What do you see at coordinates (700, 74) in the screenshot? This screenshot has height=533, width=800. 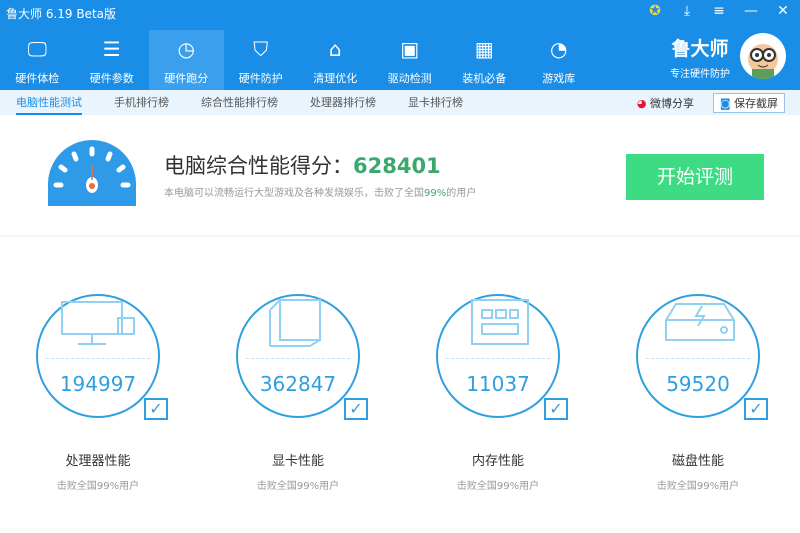 I see `brand-slogan: 专注硬件防护` at bounding box center [700, 74].